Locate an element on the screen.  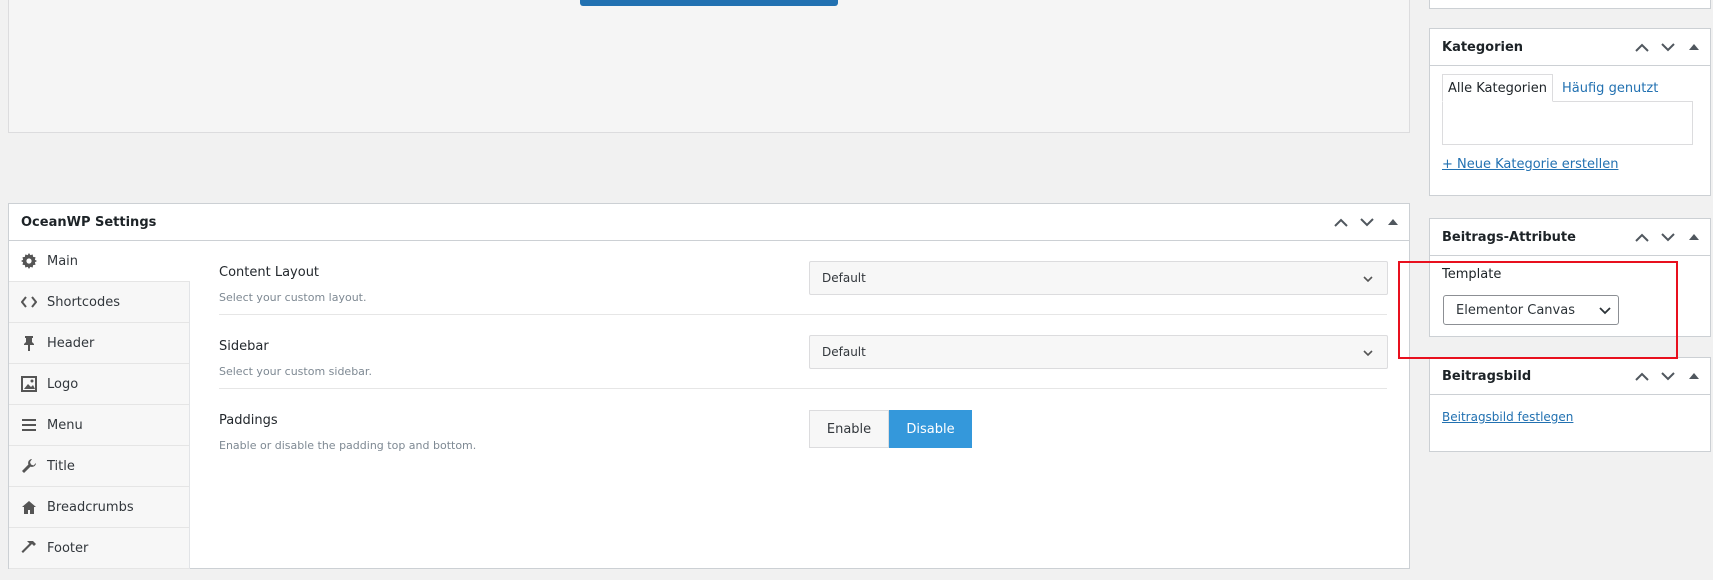
oceanwp-panel-header: OceanWP Settings is located at coordinates (709, 222).